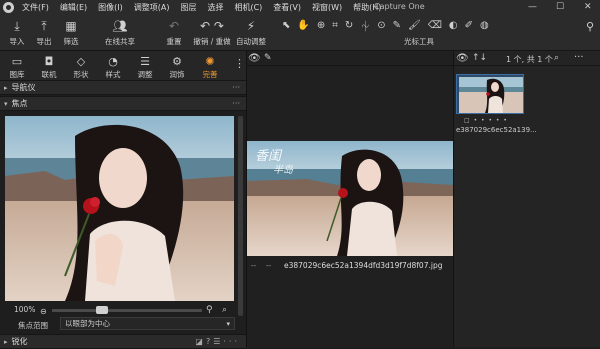  Describe the element at coordinates (217, 341) in the screenshot. I see `sharpen-controls-icon: ◪?☰···` at that location.